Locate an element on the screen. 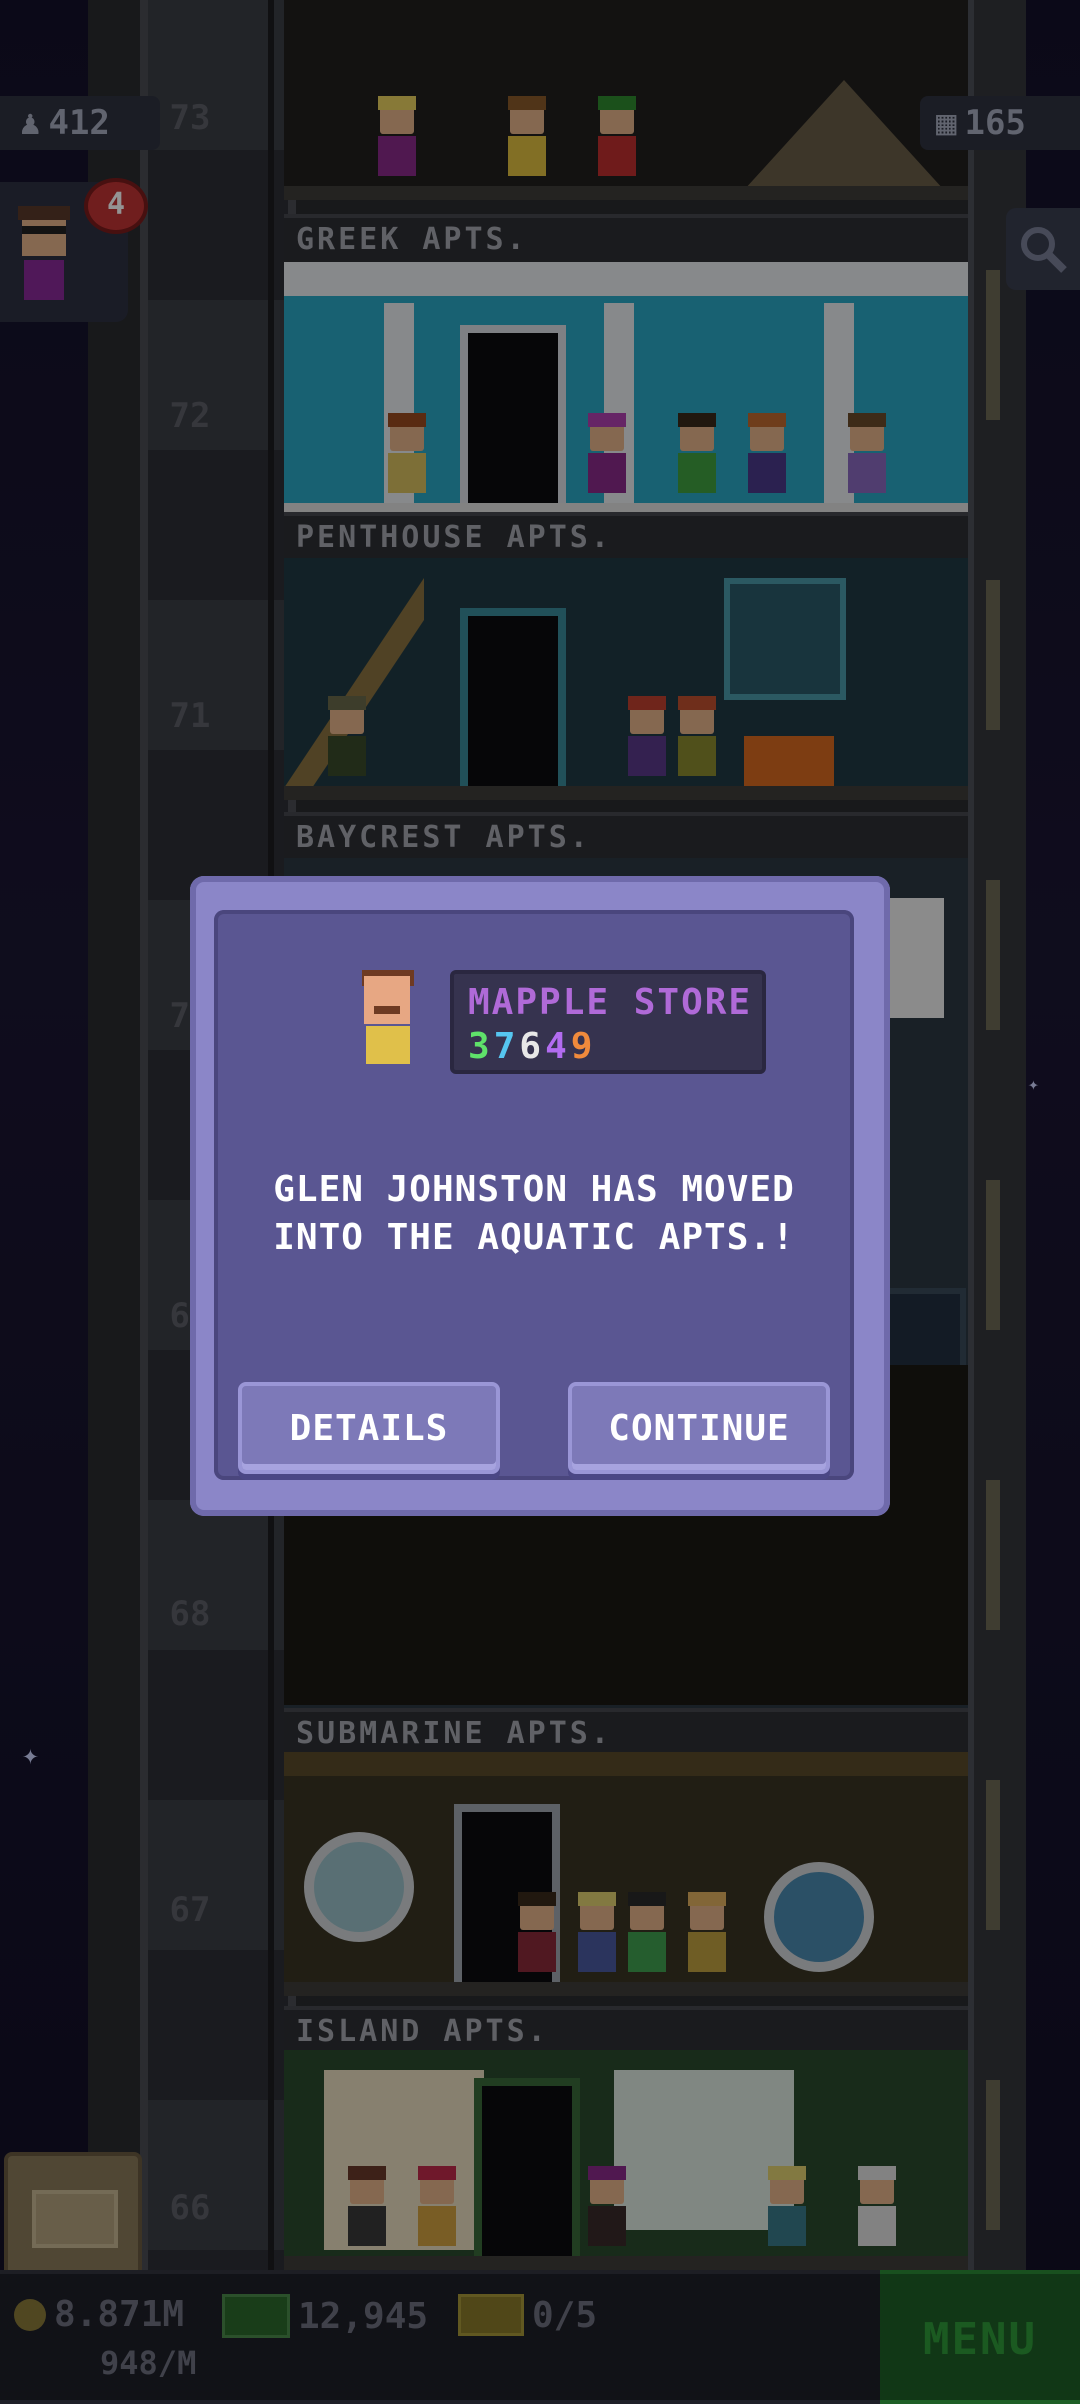 The image size is (1080, 2404). store-digit: 6 is located at coordinates (532, 1046).